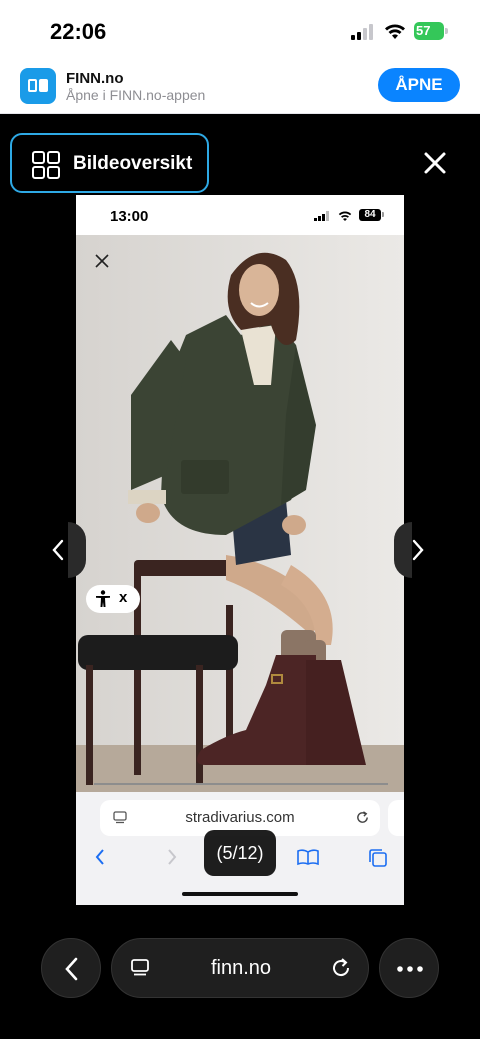  Describe the element at coordinates (129, 216) in the screenshot. I see `image-status-time: 13:00` at that location.